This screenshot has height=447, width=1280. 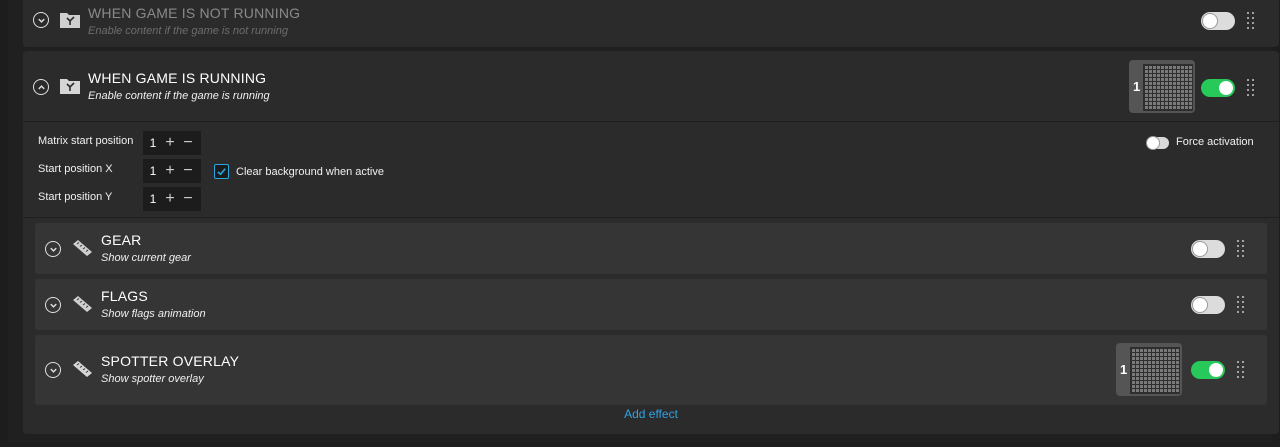 I want to click on force-activation-toggle, so click(x=1158, y=143).